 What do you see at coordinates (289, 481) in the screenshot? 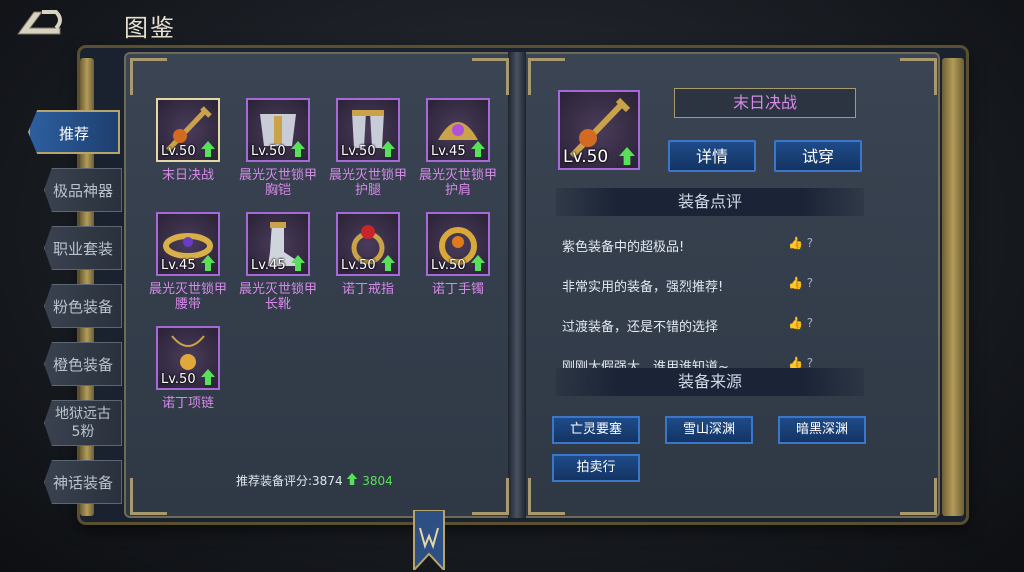
I see `score-label: 推荐装备评分:3874` at bounding box center [289, 481].